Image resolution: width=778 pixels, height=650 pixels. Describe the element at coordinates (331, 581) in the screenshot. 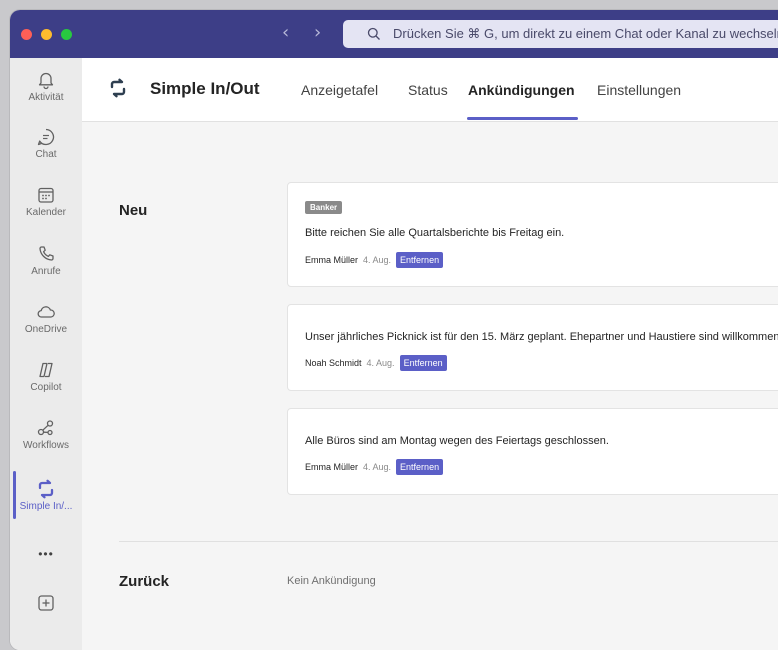

I see `empty-state-text: Kein Ankündigung` at that location.